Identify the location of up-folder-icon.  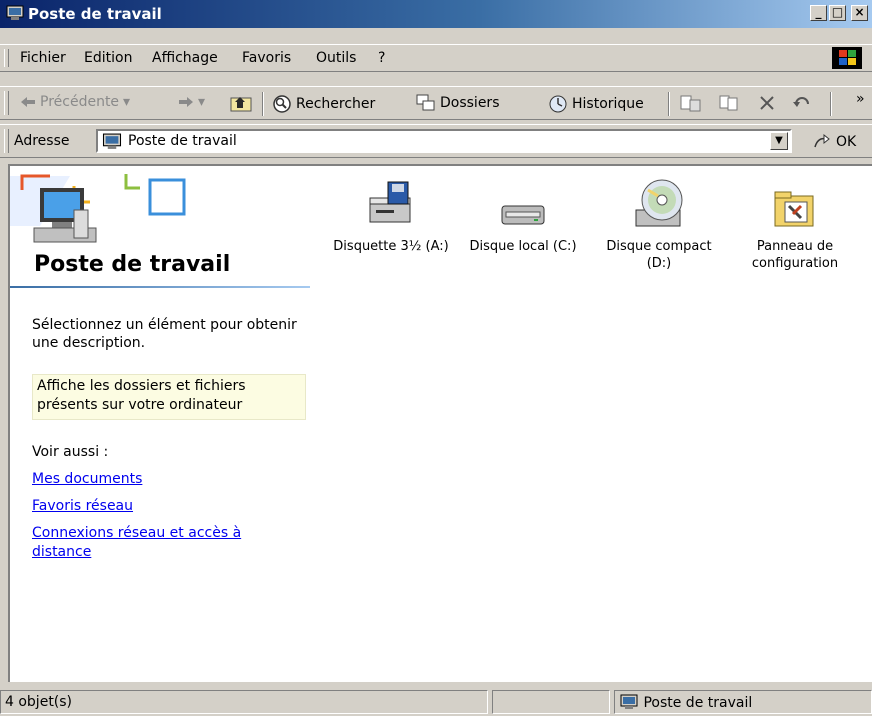
(241, 104).